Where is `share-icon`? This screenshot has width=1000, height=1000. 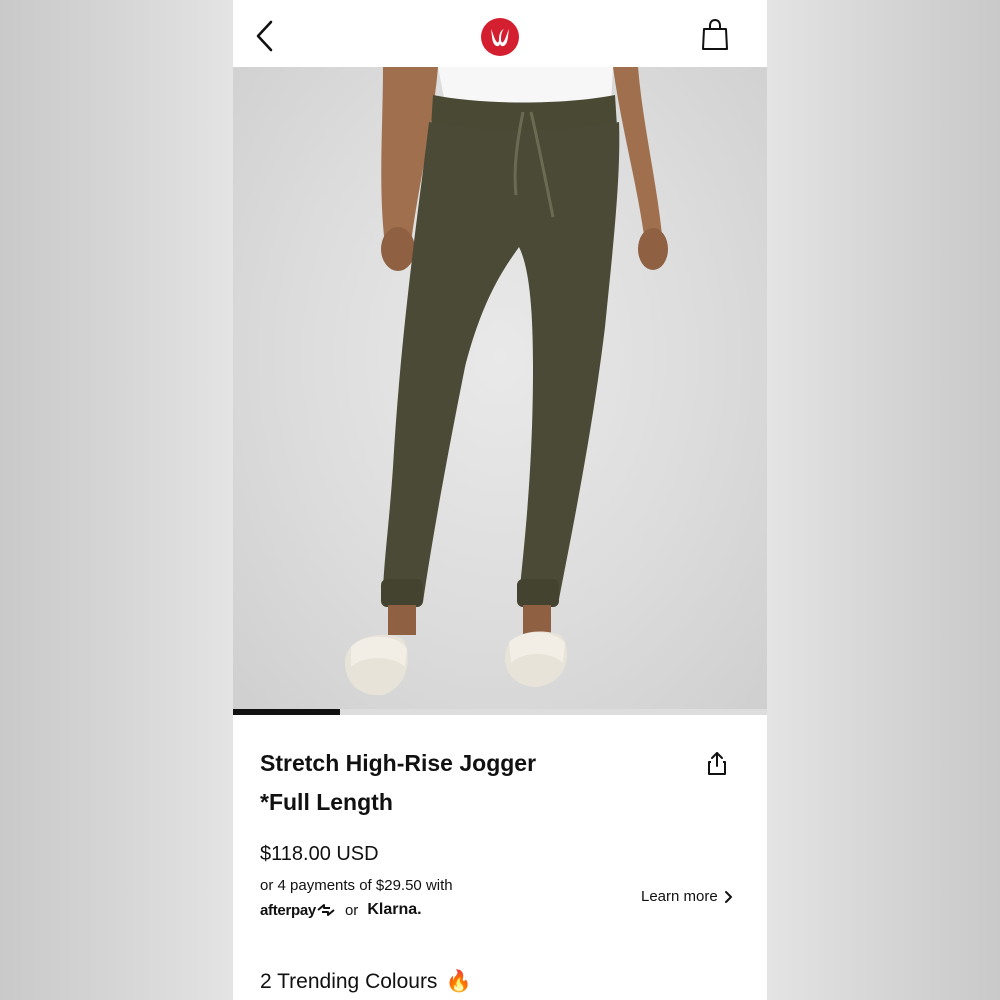
share-icon is located at coordinates (717, 763).